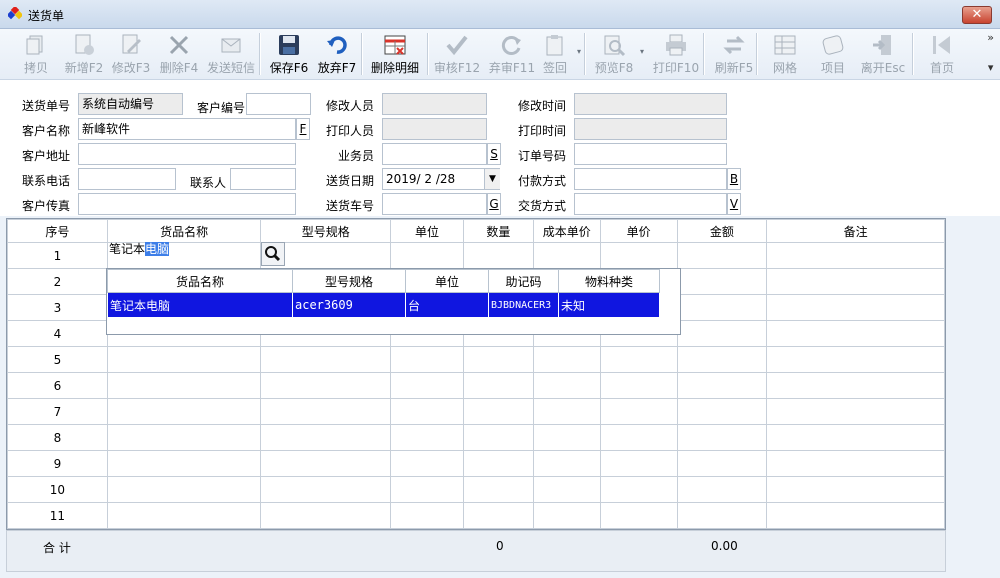 Image resolution: width=1000 pixels, height=578 pixels. What do you see at coordinates (131, 54) in the screenshot?
I see `toolbar-button-edit: 修改F3` at bounding box center [131, 54].